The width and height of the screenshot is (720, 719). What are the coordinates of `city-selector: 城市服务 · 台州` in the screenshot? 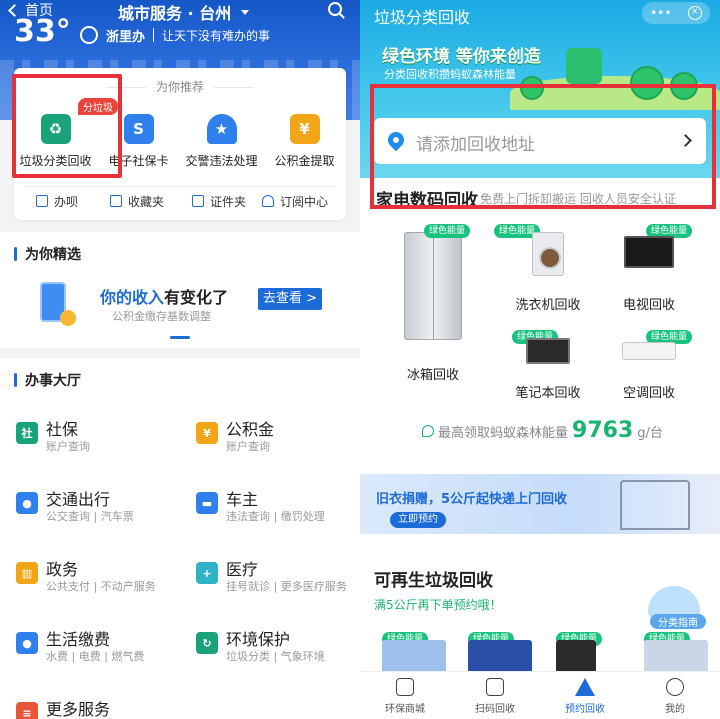 It's located at (184, 12).